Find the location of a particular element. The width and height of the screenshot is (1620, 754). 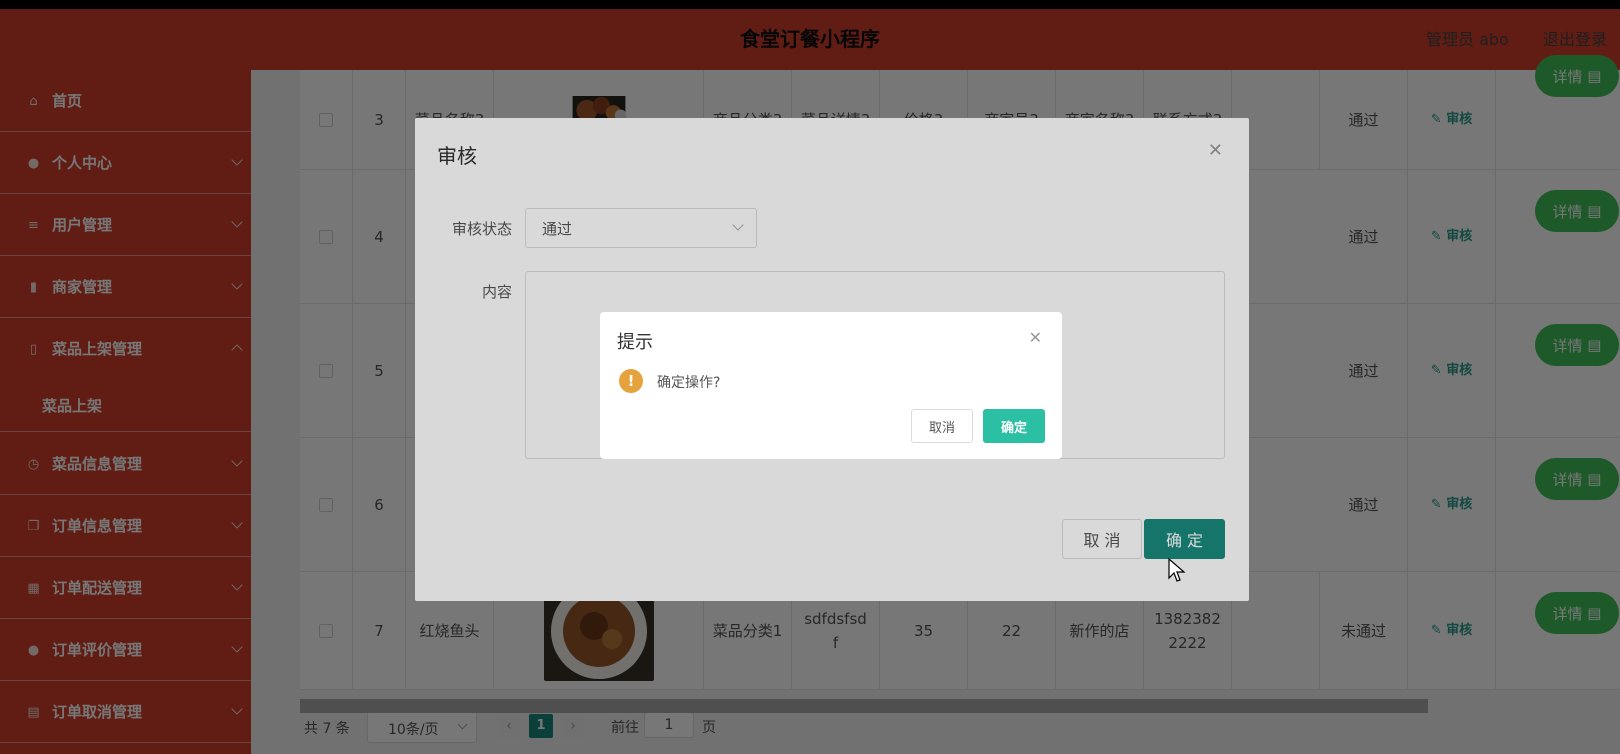

message-text: 确定操作? is located at coordinates (689, 383).